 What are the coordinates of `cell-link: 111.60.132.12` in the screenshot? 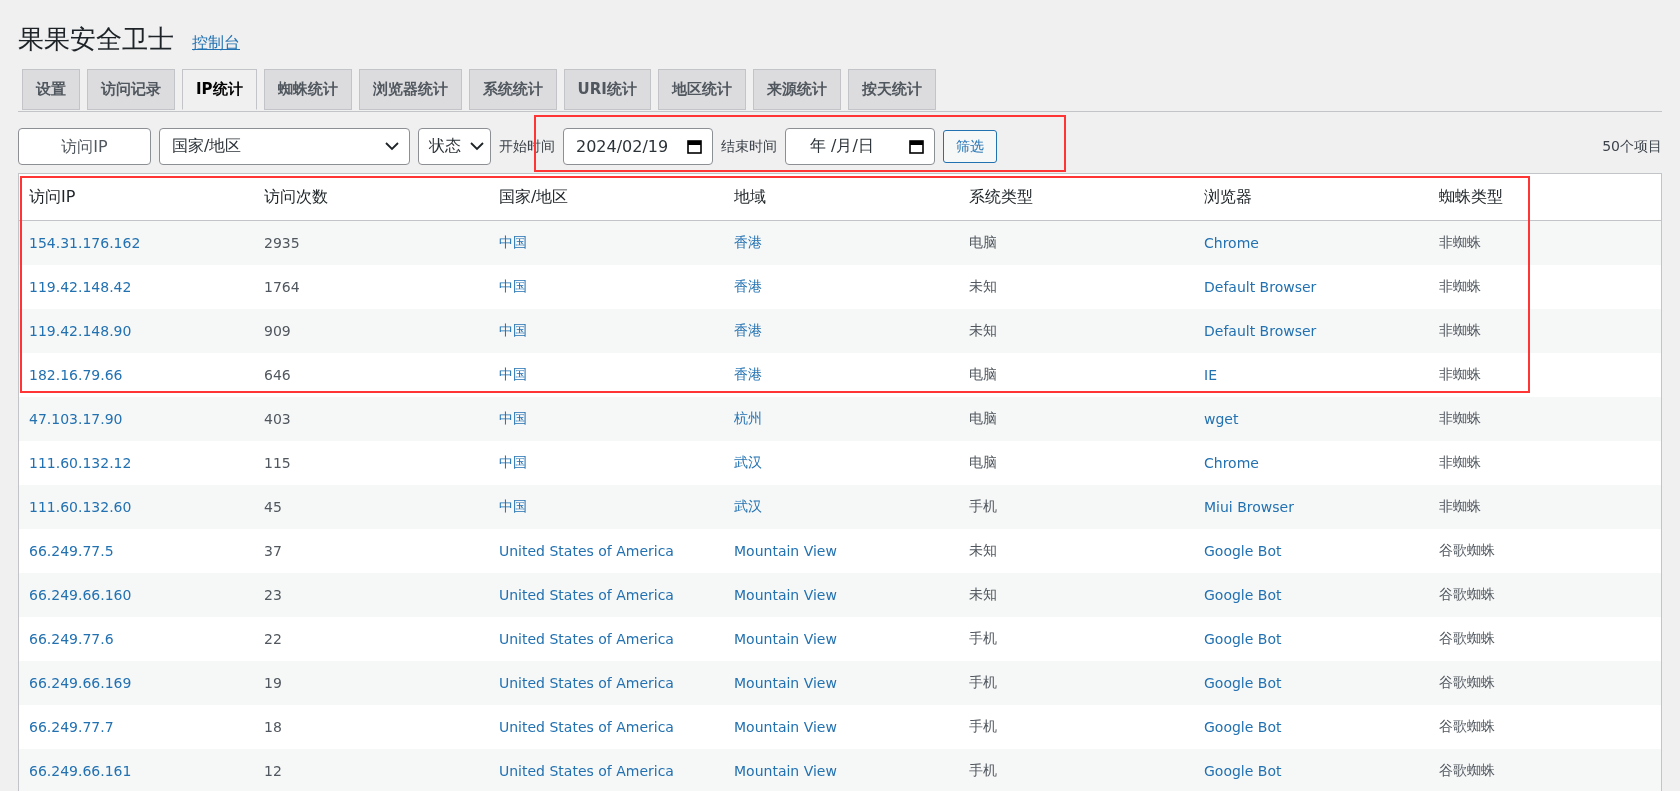 It's located at (80, 463).